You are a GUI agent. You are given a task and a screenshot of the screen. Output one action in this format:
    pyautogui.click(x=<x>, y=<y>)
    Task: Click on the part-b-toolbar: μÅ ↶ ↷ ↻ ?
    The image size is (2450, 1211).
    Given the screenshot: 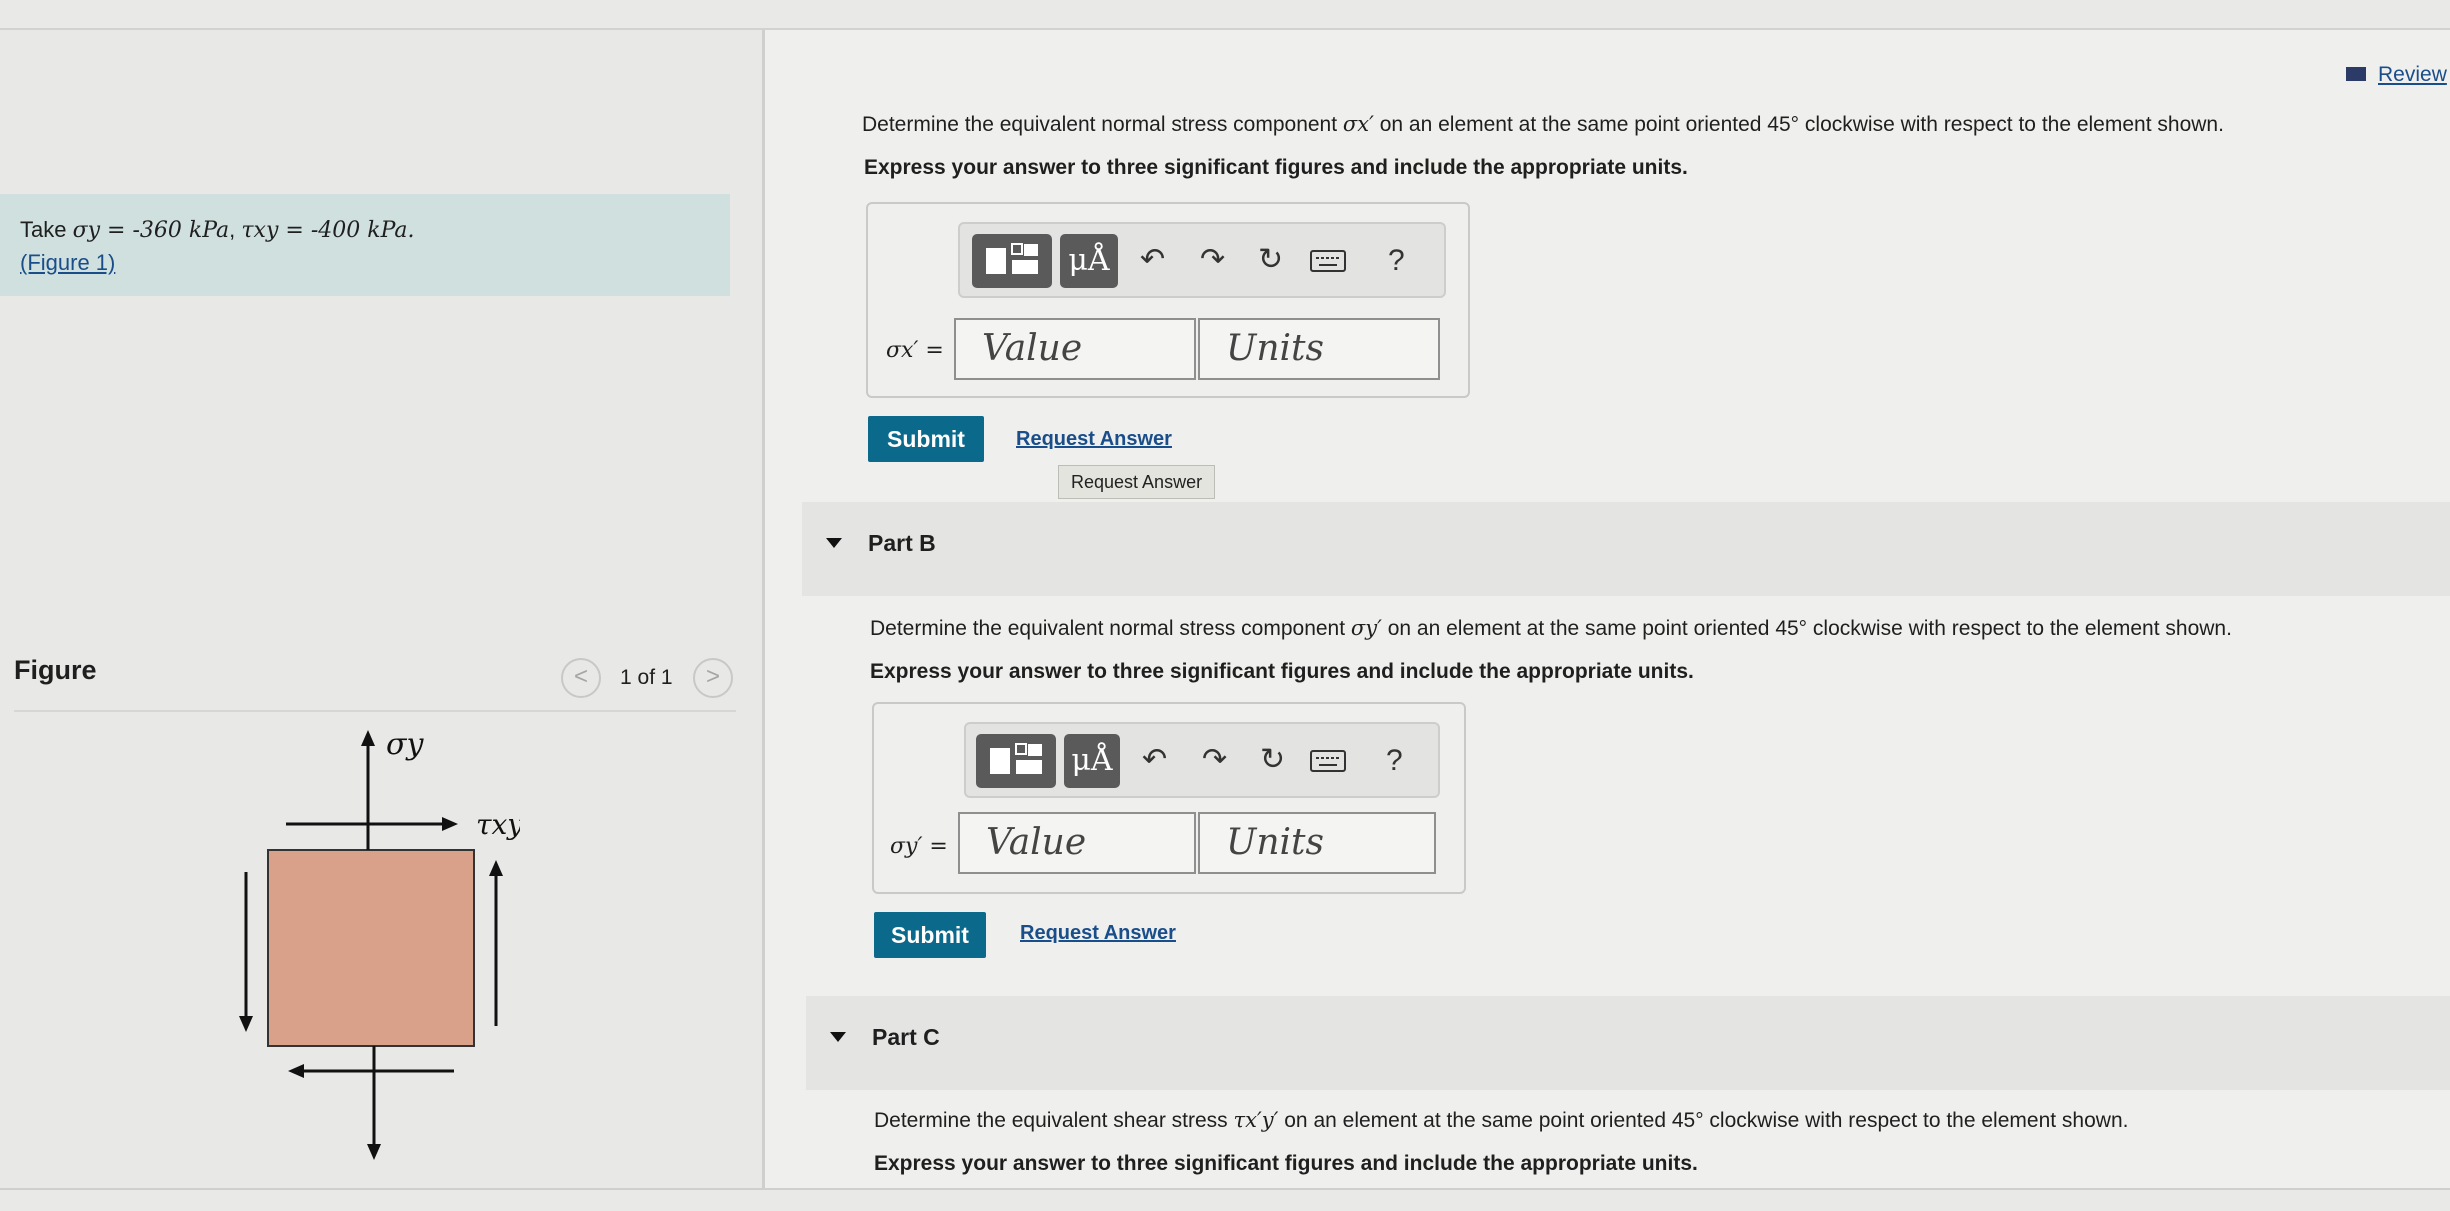 What is the action you would take?
    pyautogui.click(x=1202, y=760)
    